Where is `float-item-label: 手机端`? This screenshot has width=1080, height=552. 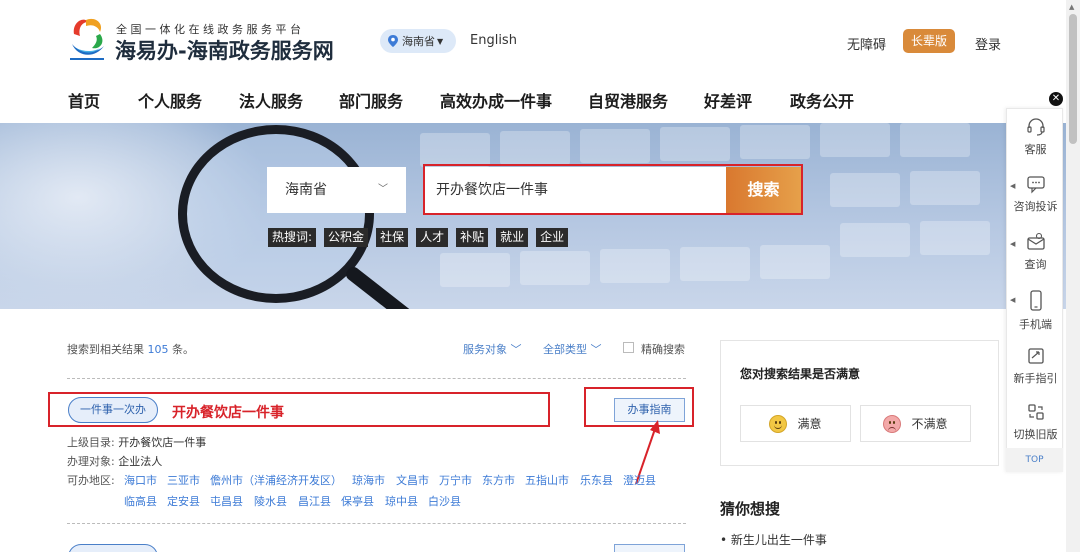
float-item-label: 手机端 is located at coordinates (1035, 324).